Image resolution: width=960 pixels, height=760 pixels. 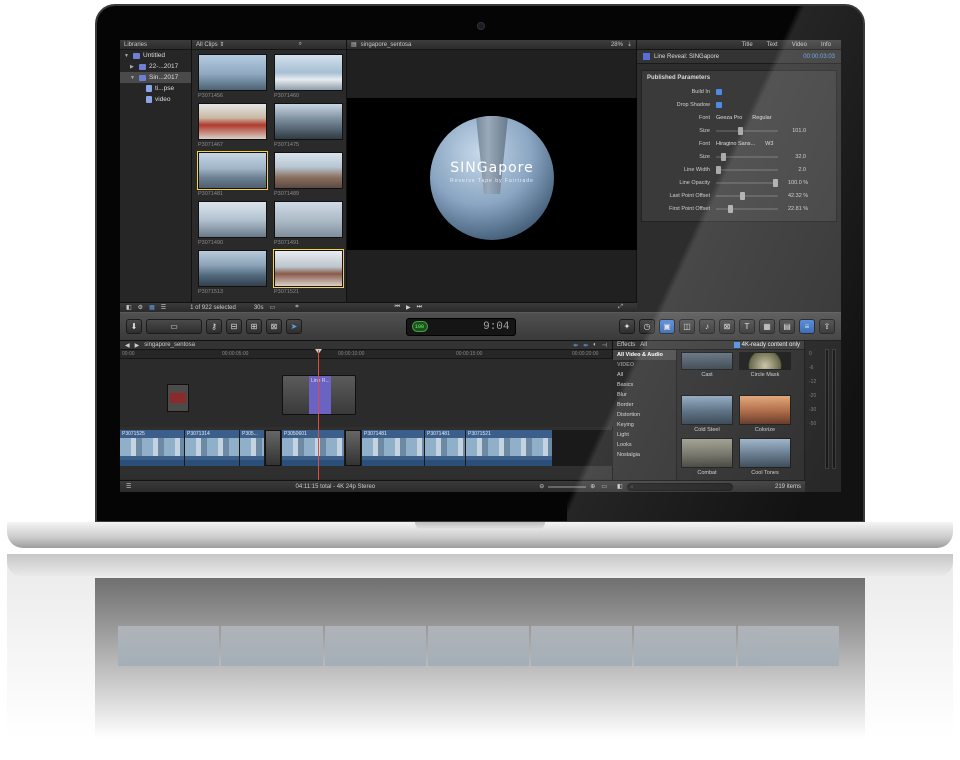 What do you see at coordinates (765, 459) in the screenshot?
I see `effect-item: Cool Tones` at bounding box center [765, 459].